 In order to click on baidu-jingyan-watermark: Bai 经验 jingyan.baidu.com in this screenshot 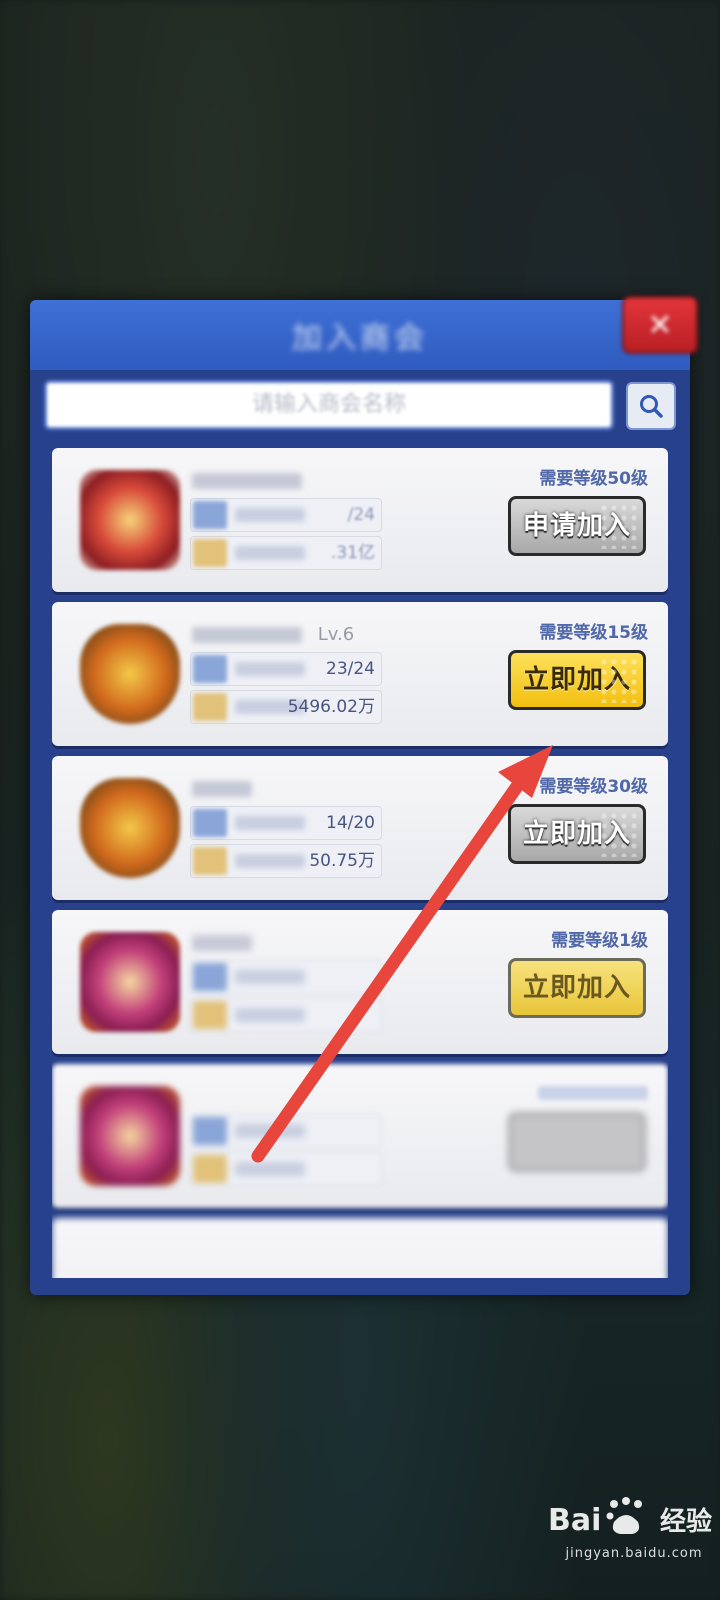, I will do `click(634, 1535)`.